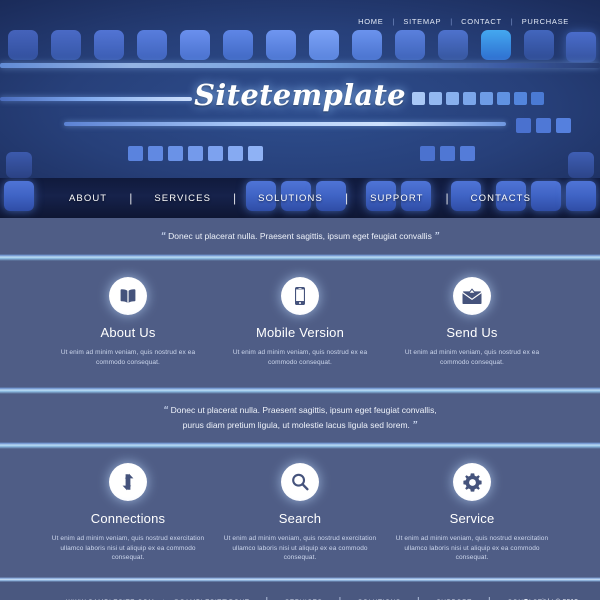 The image size is (600, 600). I want to click on decor-square-row, so click(281, 45).